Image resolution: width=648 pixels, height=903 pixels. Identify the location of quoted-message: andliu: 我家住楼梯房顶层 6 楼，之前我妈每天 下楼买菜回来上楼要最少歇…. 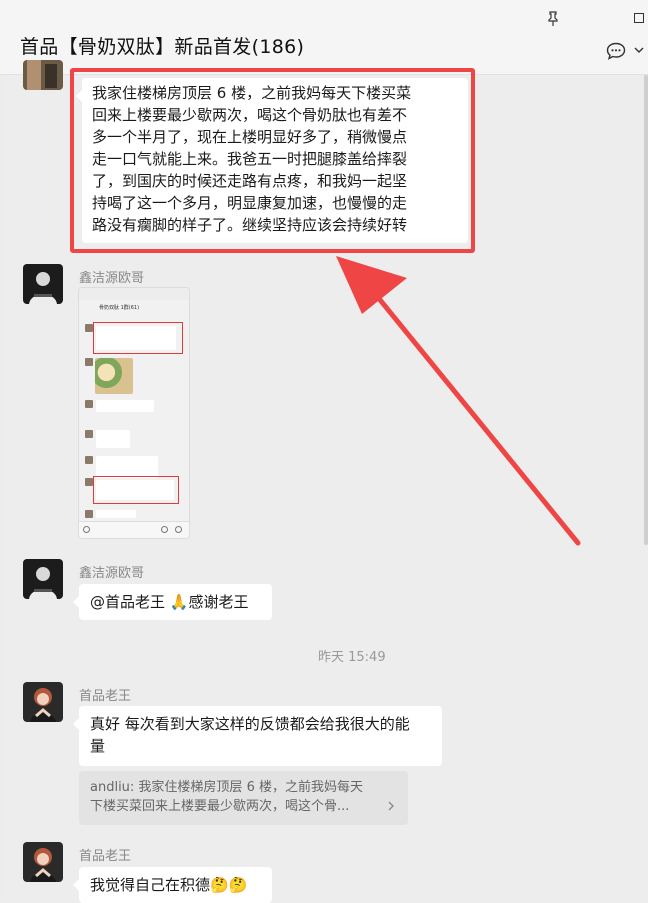
(243, 798).